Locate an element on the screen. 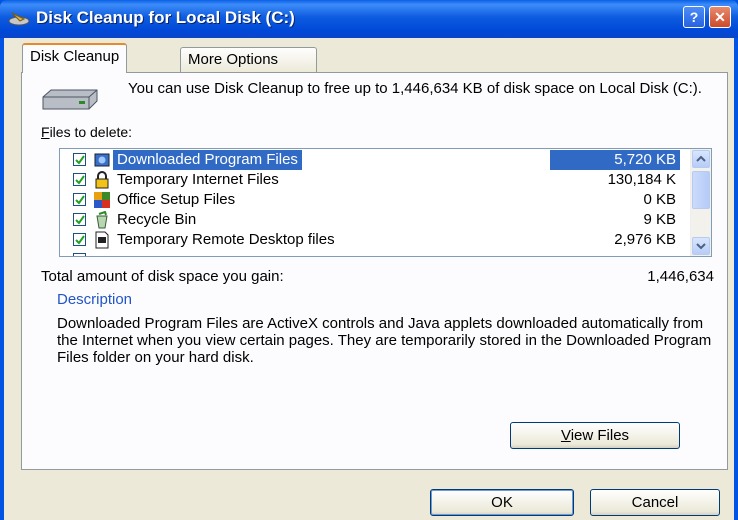 The height and width of the screenshot is (520, 738). cancel-button: Cancel is located at coordinates (655, 502).